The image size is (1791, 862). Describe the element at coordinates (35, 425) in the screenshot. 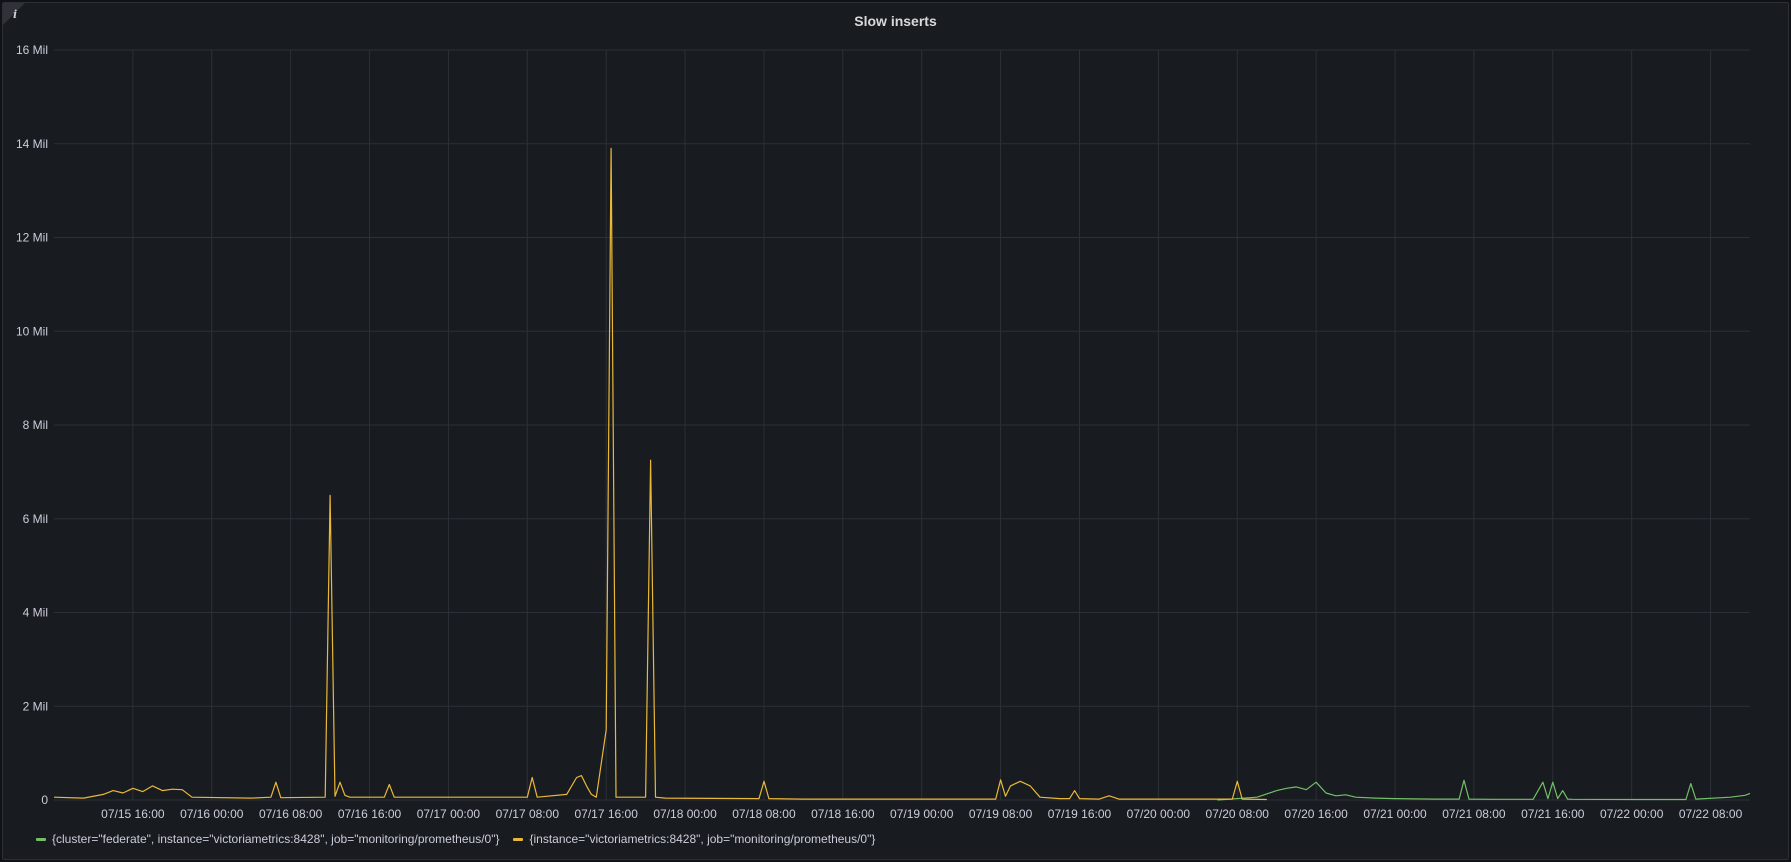

I see `y-tick-label: 8 Mil` at that location.